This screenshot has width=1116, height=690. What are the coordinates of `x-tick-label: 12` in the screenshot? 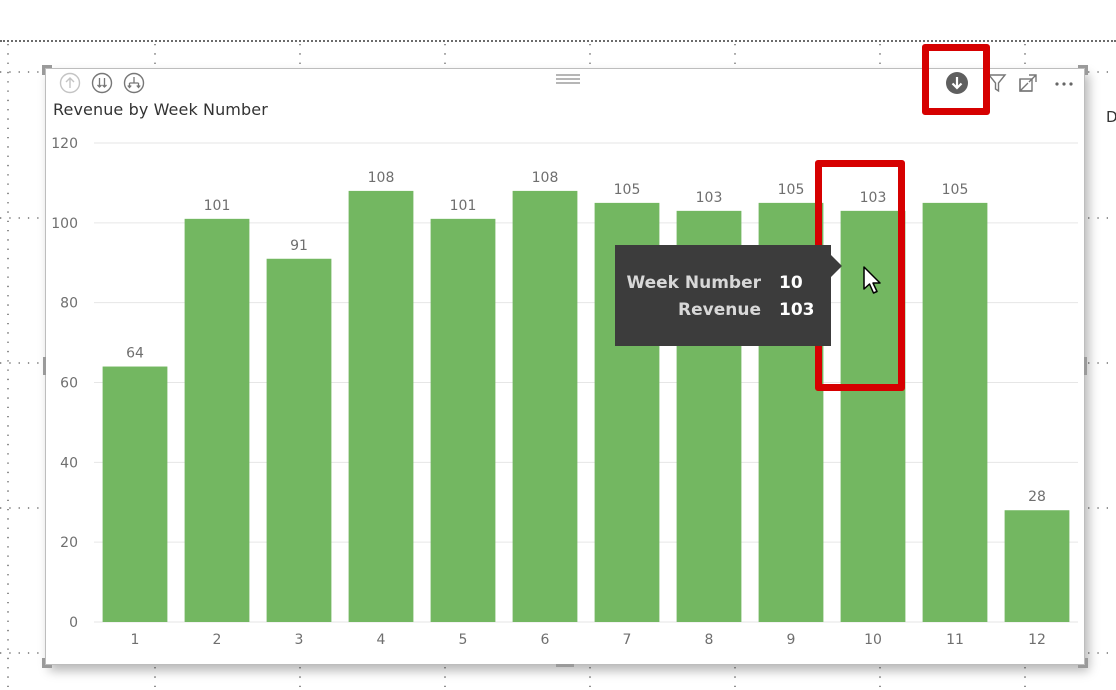 It's located at (1037, 640).